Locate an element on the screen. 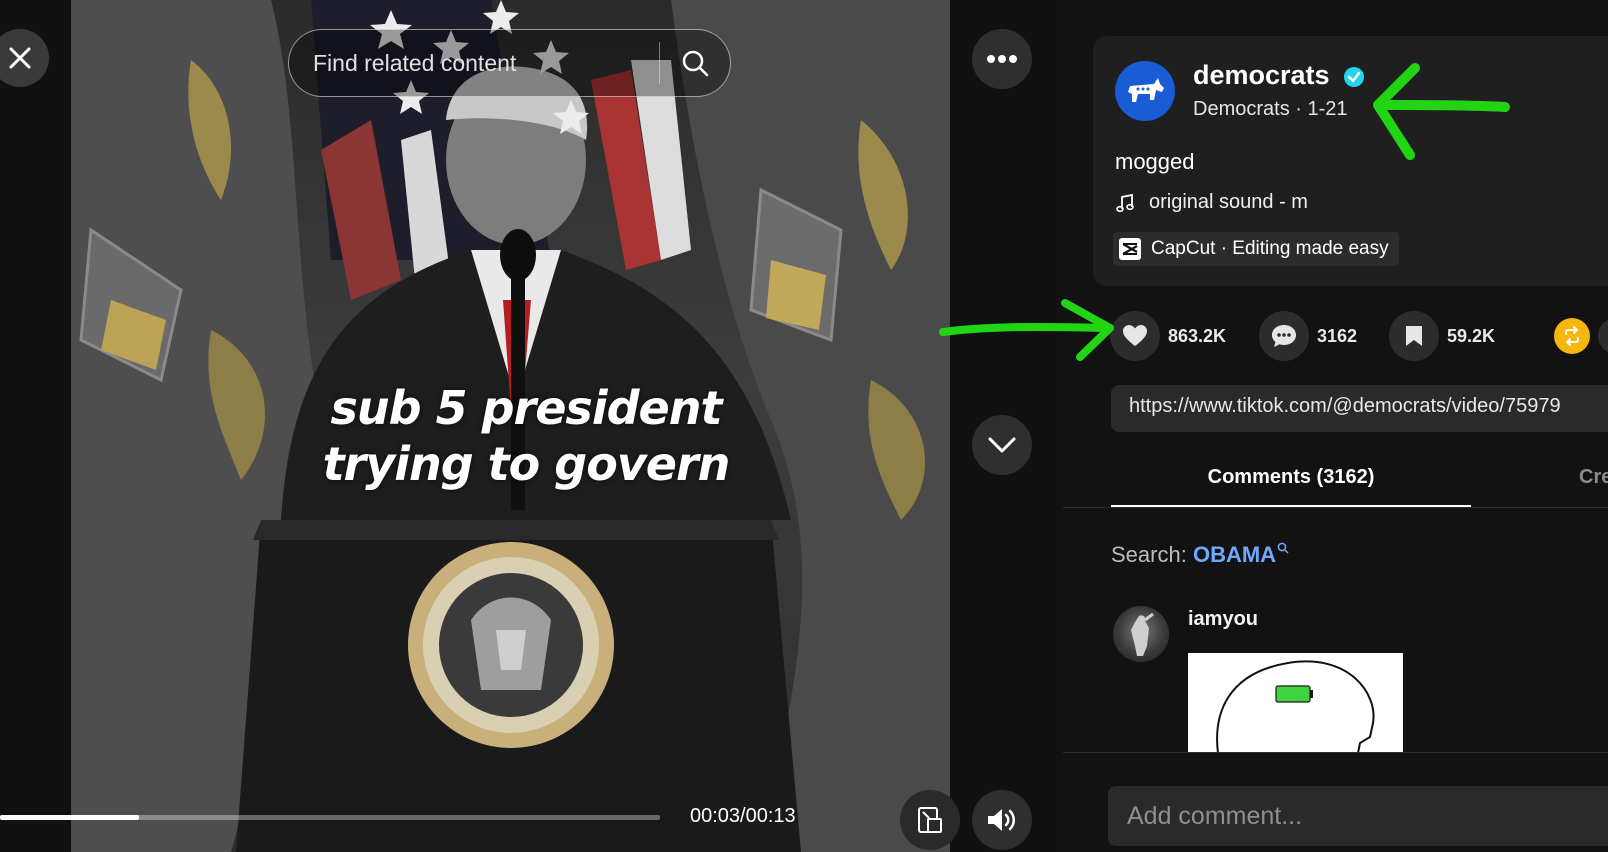 Image resolution: width=1608 pixels, height=852 pixels. search-mini-icon is located at coordinates (1283, 548).